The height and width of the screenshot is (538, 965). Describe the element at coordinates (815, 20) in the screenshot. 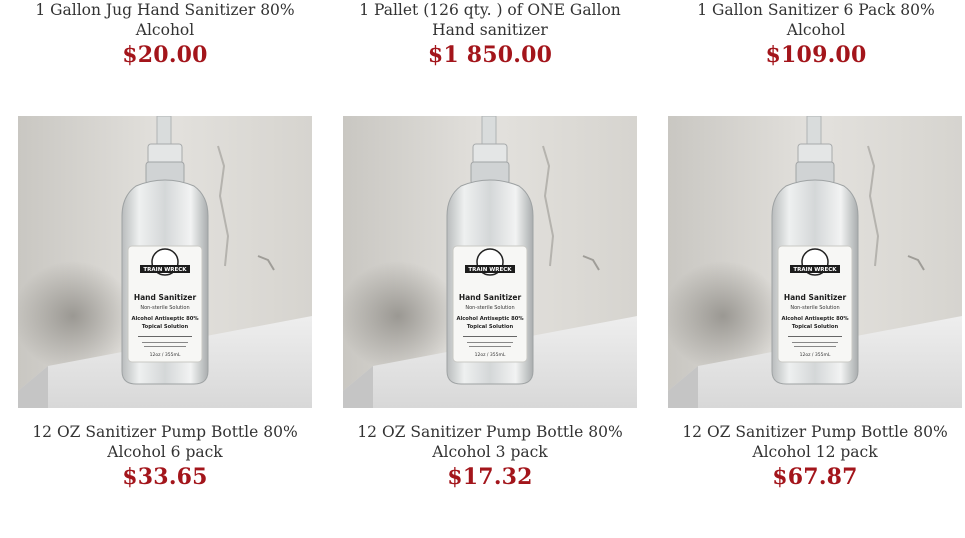

I see `product-title: 1 Gallon Sanitizer 6 Pack 80% Alcohol` at that location.